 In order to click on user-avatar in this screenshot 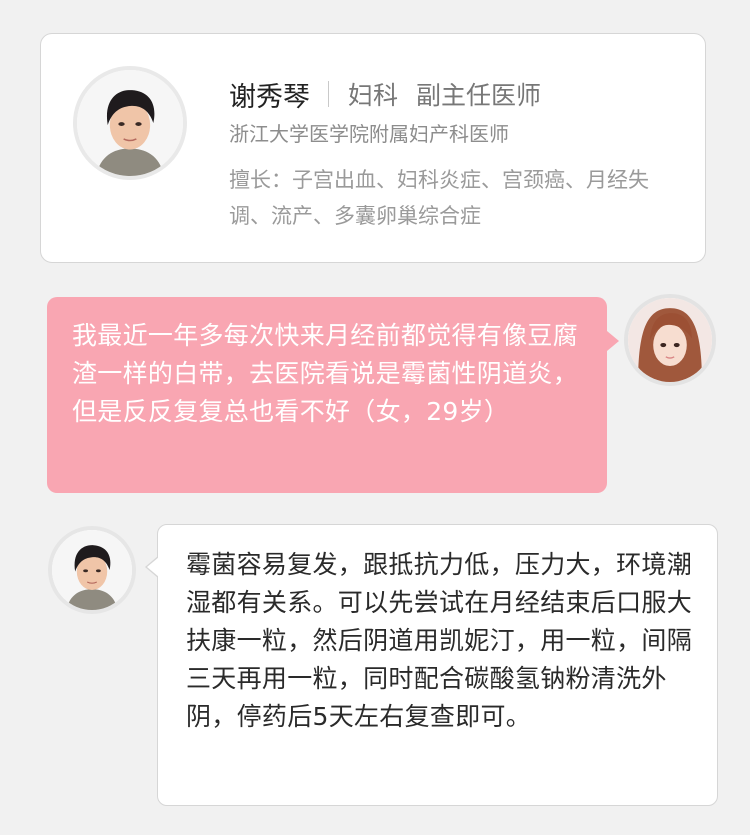, I will do `click(670, 340)`.